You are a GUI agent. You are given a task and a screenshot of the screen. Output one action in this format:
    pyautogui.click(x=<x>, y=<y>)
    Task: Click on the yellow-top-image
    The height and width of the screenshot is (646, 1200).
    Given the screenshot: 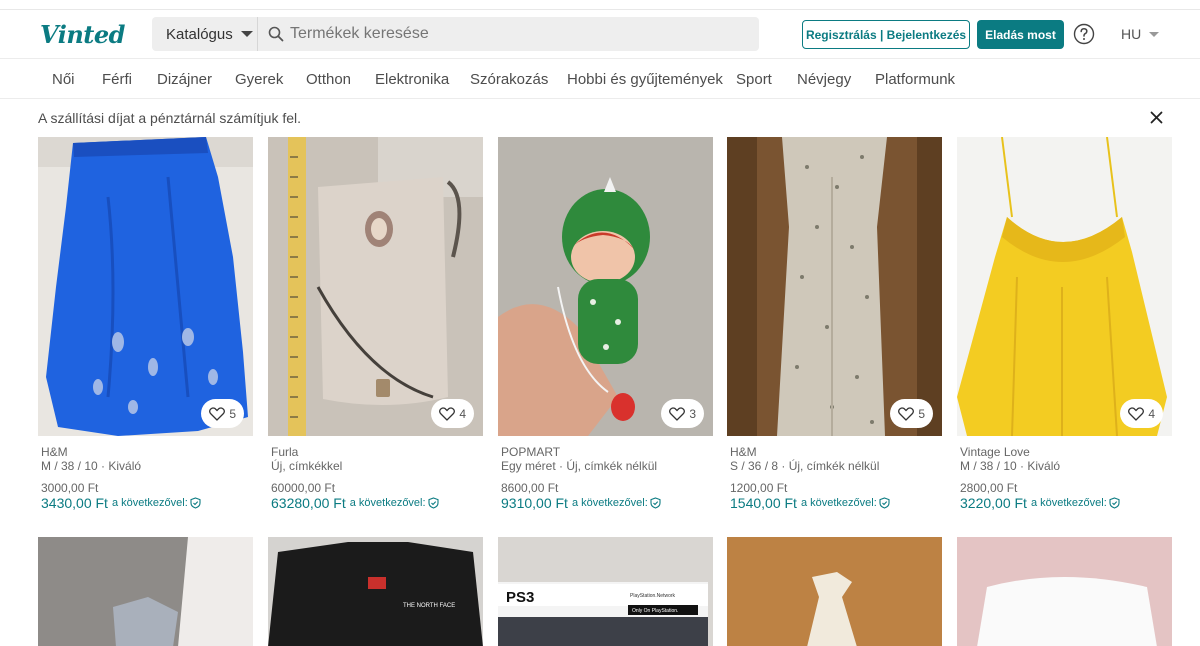 What is the action you would take?
    pyautogui.click(x=1064, y=286)
    